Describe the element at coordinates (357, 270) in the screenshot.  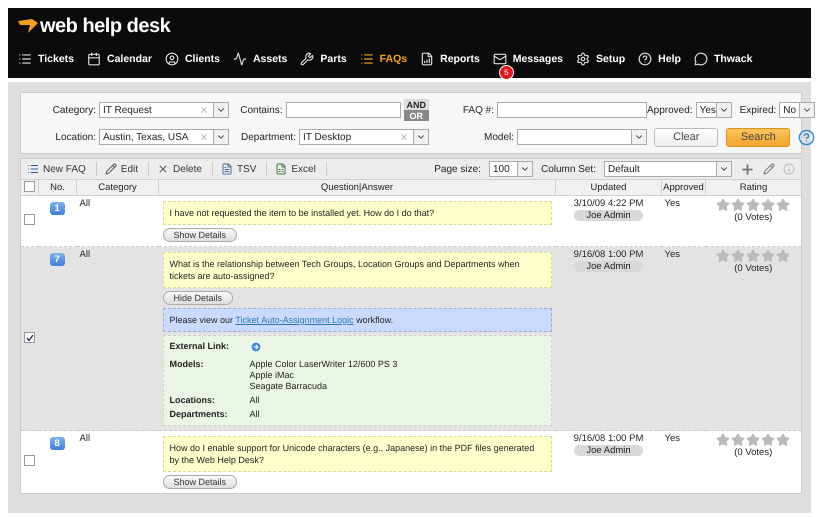
I see `question-text: What is the relationship between Tech Groups, Location Groups and Departments when tickets are auto-assigned?` at that location.